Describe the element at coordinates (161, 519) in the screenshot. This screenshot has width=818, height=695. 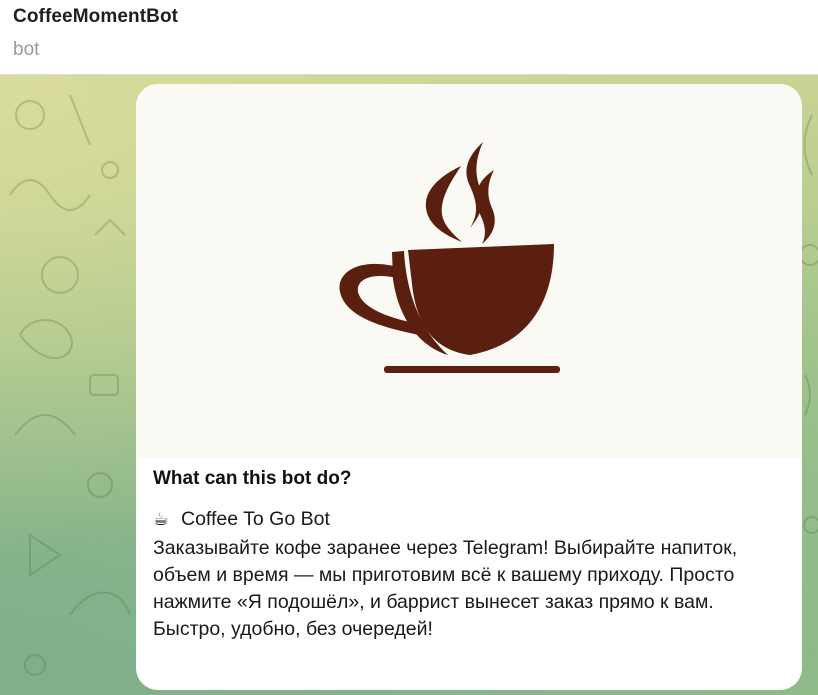
I see `coffee-emoji-icon: ☕` at that location.